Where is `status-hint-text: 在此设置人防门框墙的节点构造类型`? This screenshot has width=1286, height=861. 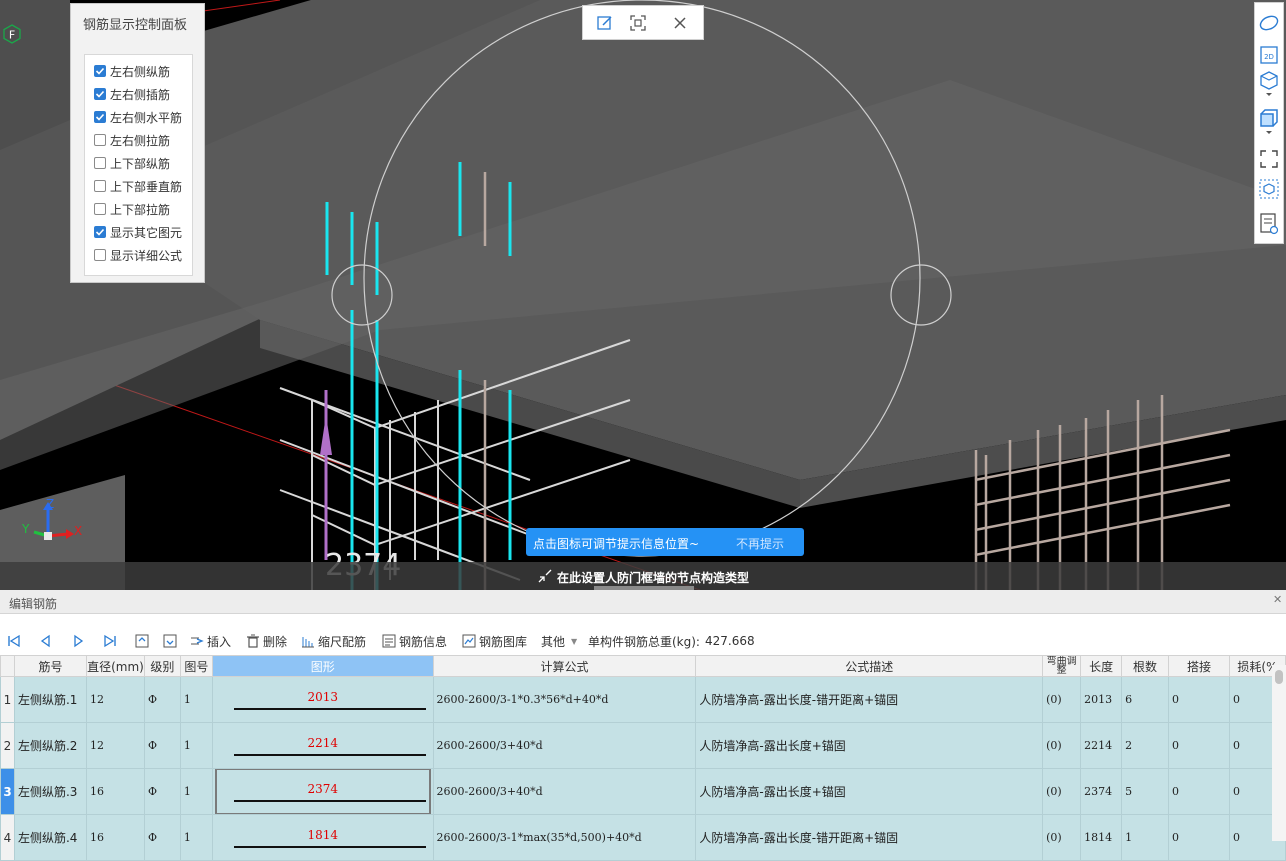 status-hint-text: 在此设置人防门框墙的节点构造类型 is located at coordinates (653, 577).